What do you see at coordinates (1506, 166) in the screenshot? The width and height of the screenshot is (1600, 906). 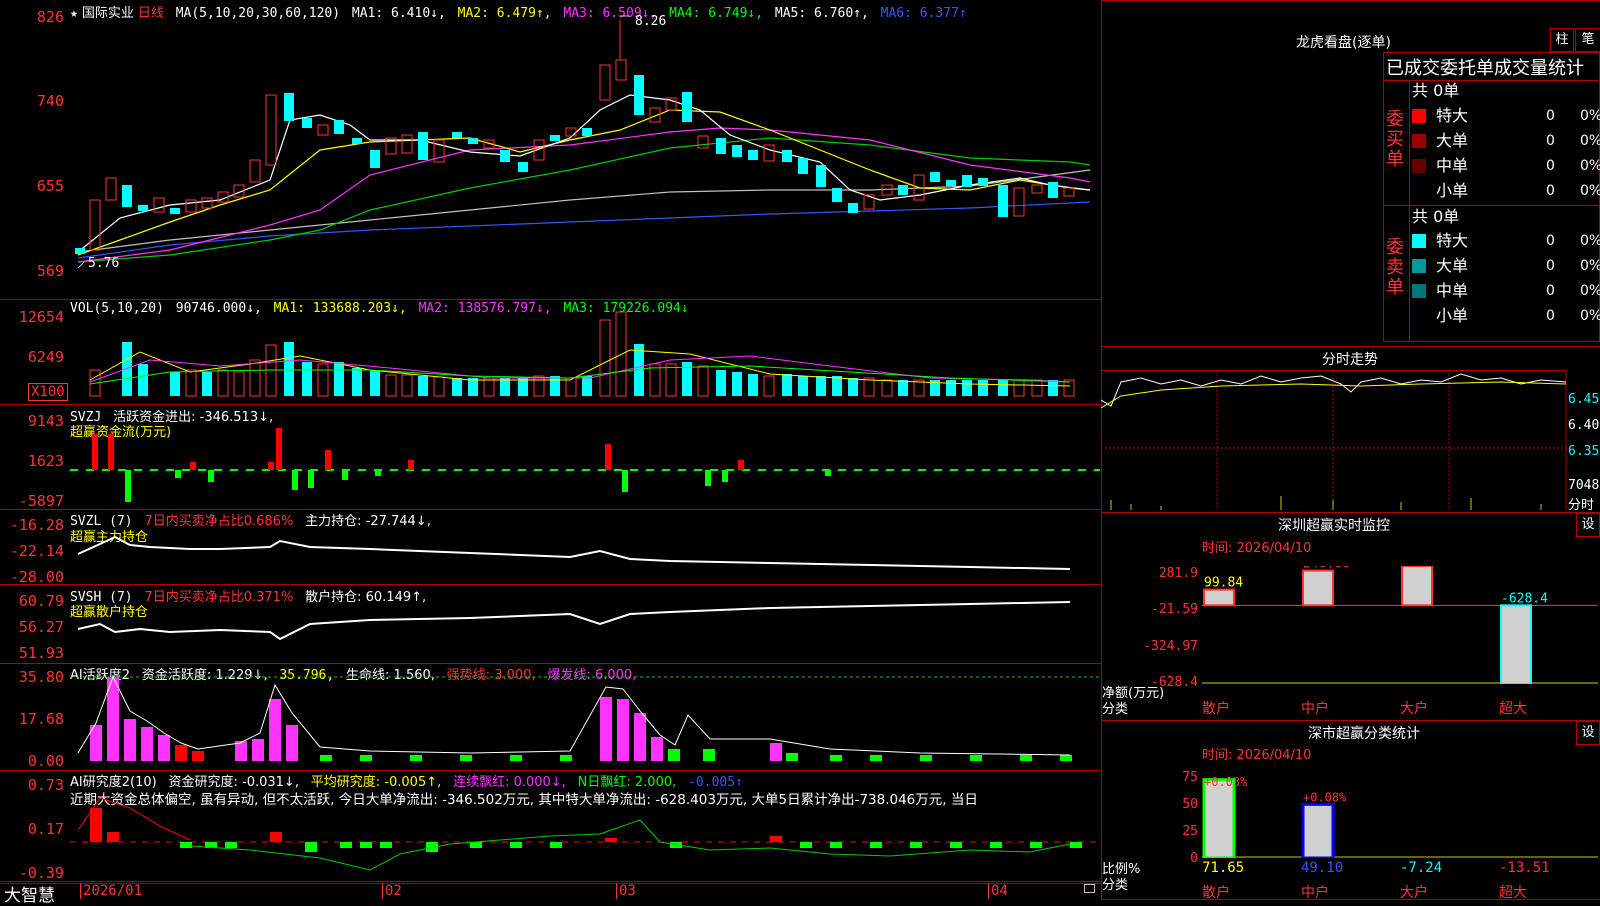 I see `buy-row: 中单 0 0%` at bounding box center [1506, 166].